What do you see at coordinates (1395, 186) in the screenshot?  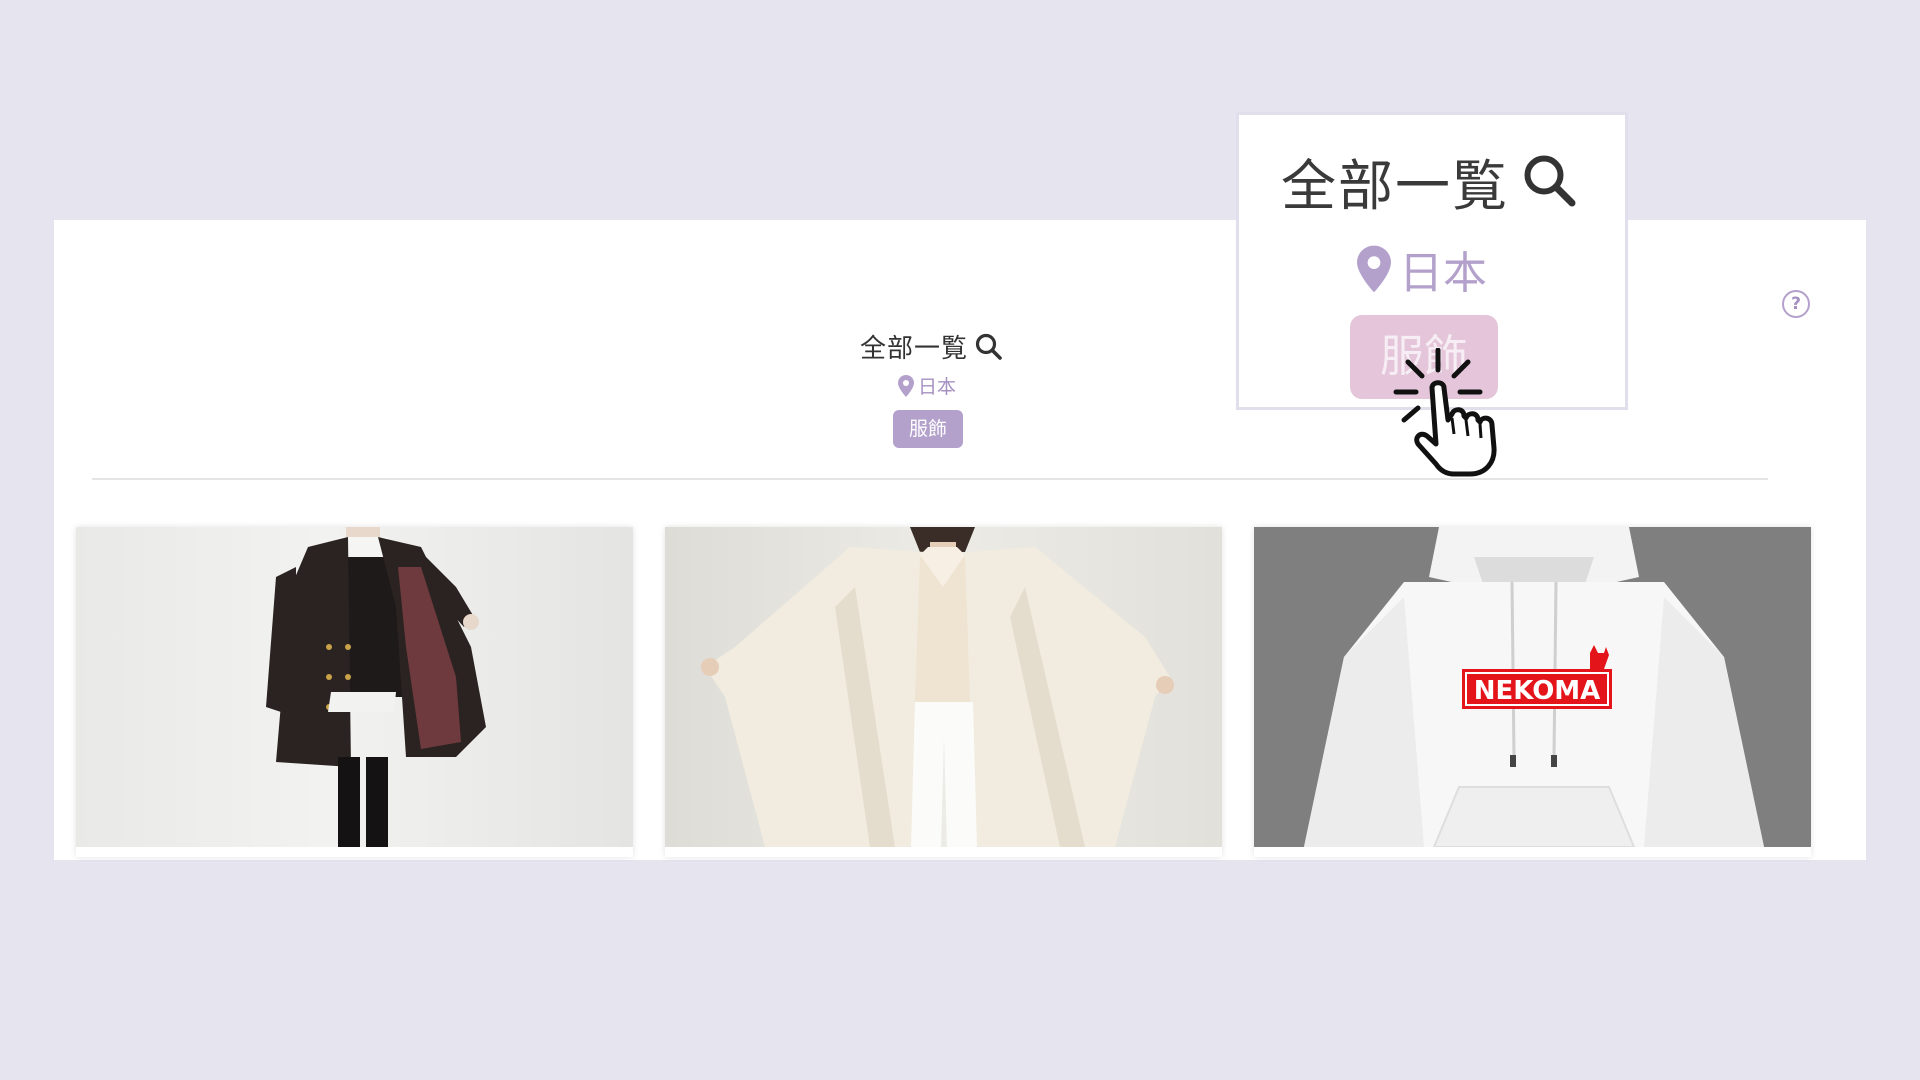 I see `callout-title: 全部一覧` at bounding box center [1395, 186].